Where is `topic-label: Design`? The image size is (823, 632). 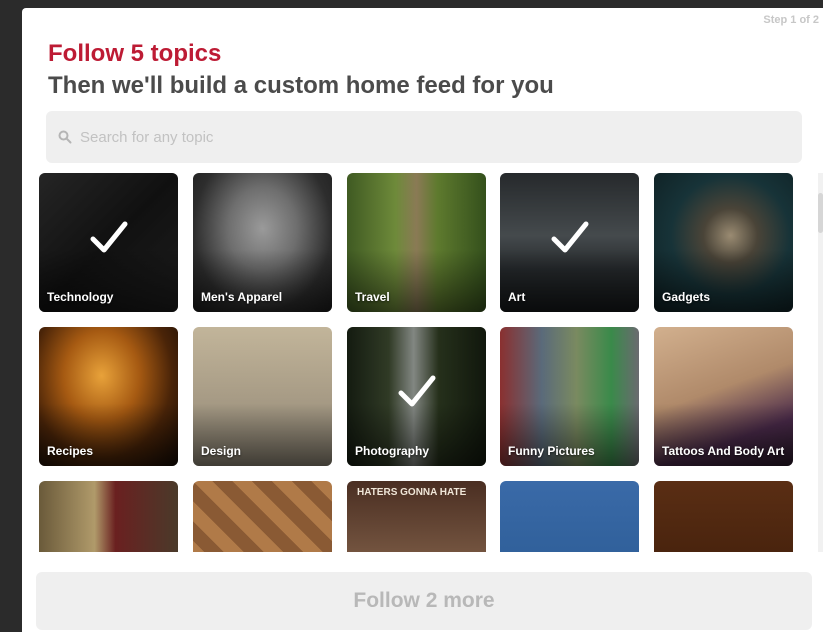
topic-label: Design is located at coordinates (221, 451).